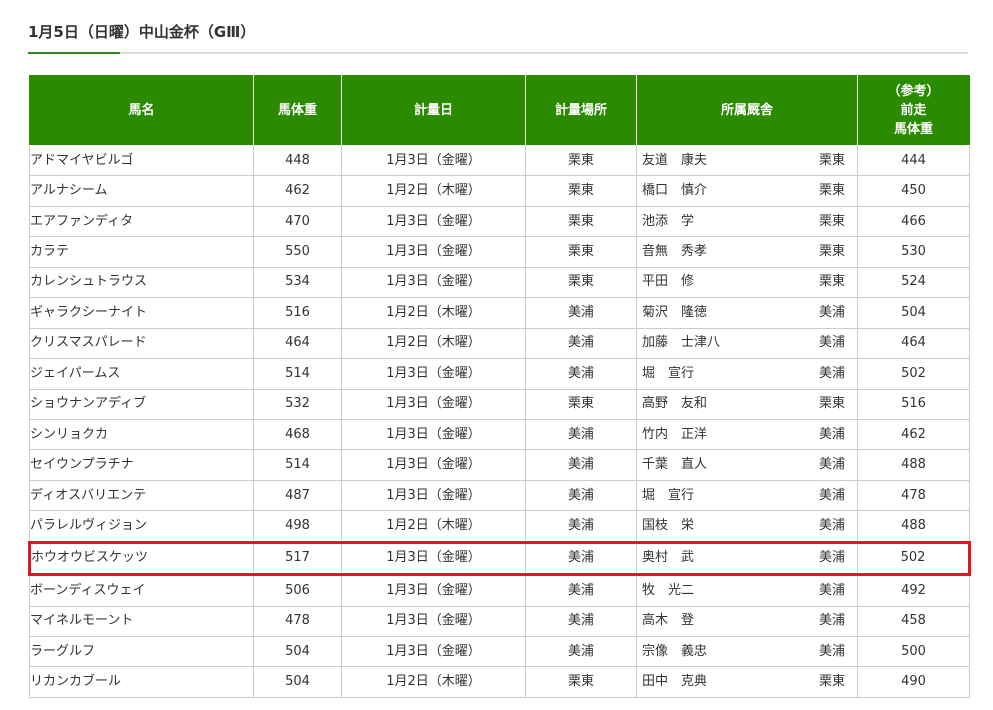 The width and height of the screenshot is (993, 710). I want to click on weight-cell: 498, so click(297, 526).